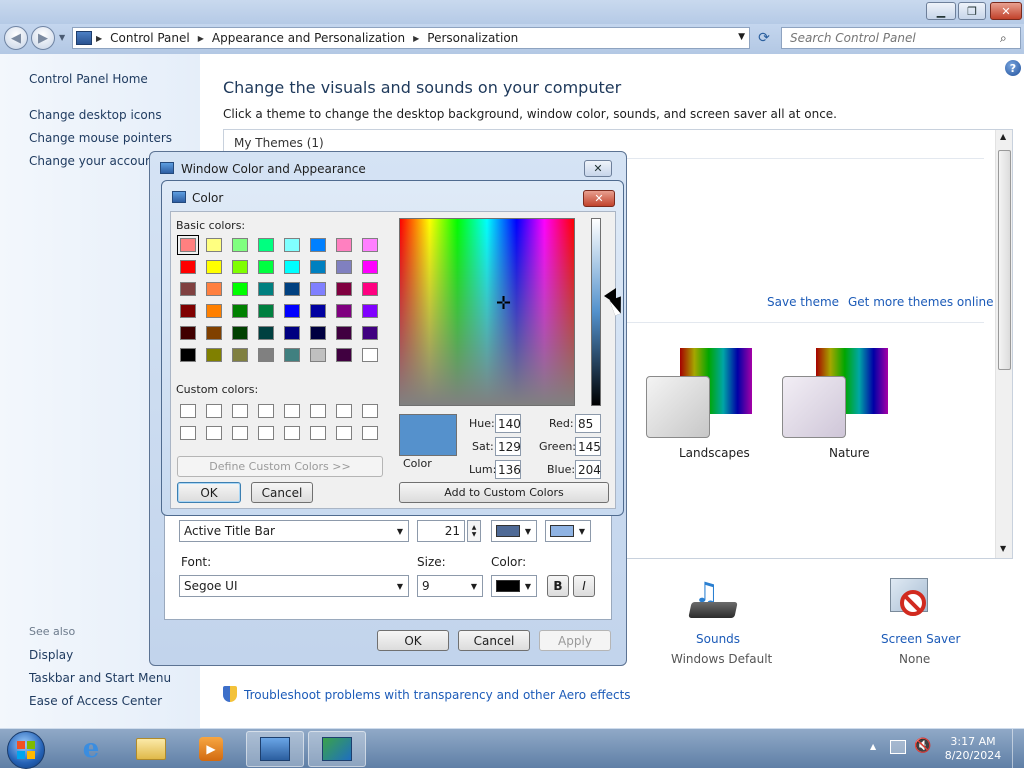 The width and height of the screenshot is (1024, 769). What do you see at coordinates (898, 747) in the screenshot?
I see `network-icon` at bounding box center [898, 747].